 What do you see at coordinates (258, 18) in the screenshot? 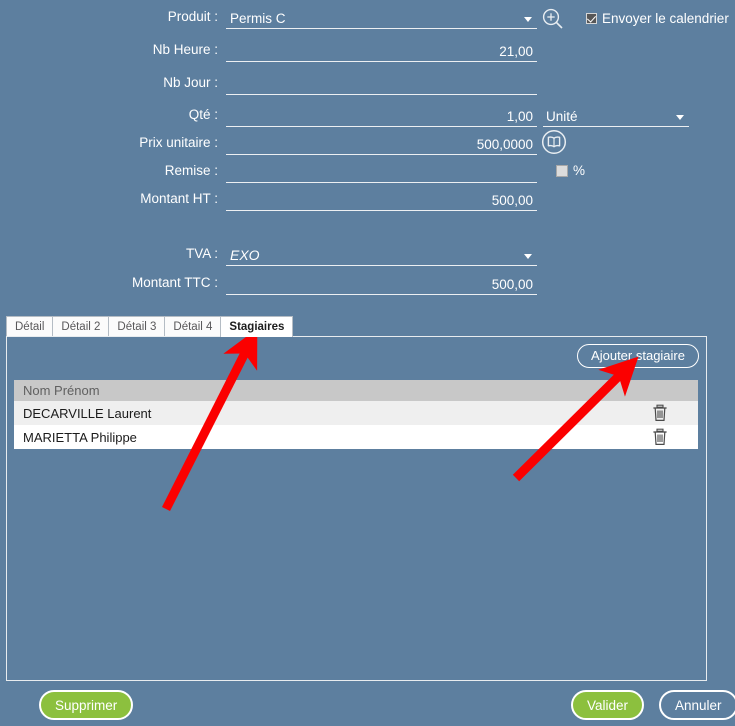
I see `value-produit: Permis C` at bounding box center [258, 18].